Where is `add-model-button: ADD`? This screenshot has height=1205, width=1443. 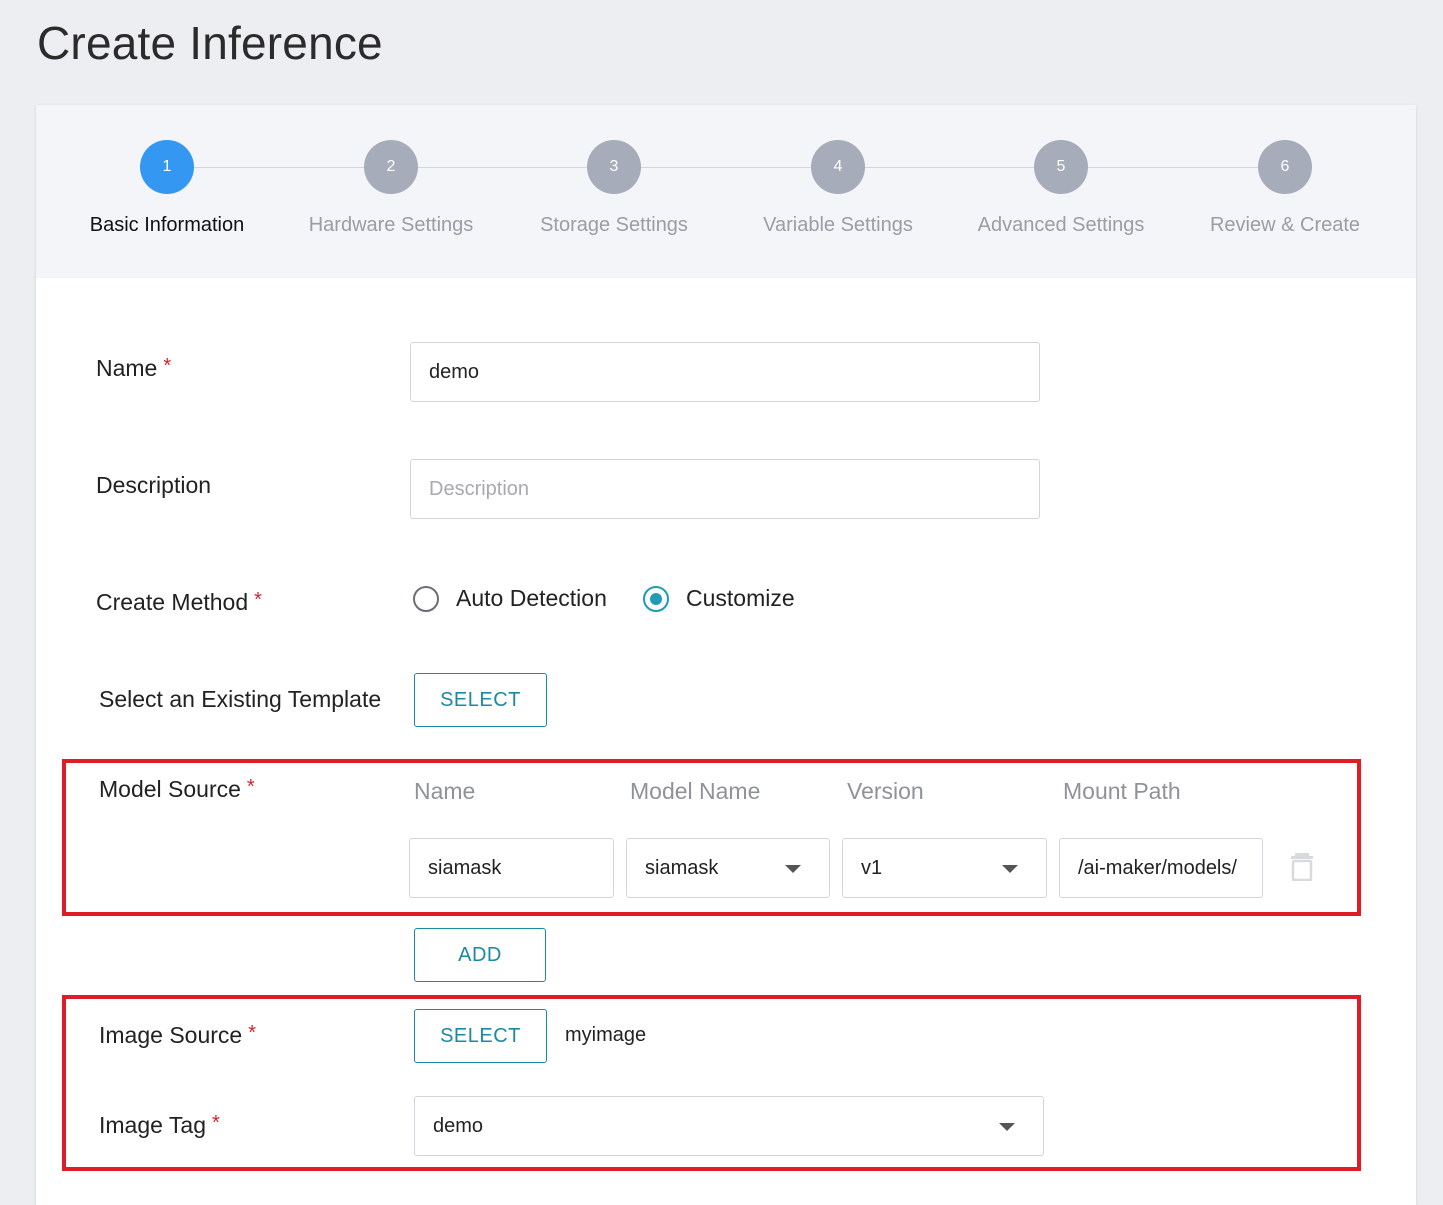
add-model-button: ADD is located at coordinates (480, 955).